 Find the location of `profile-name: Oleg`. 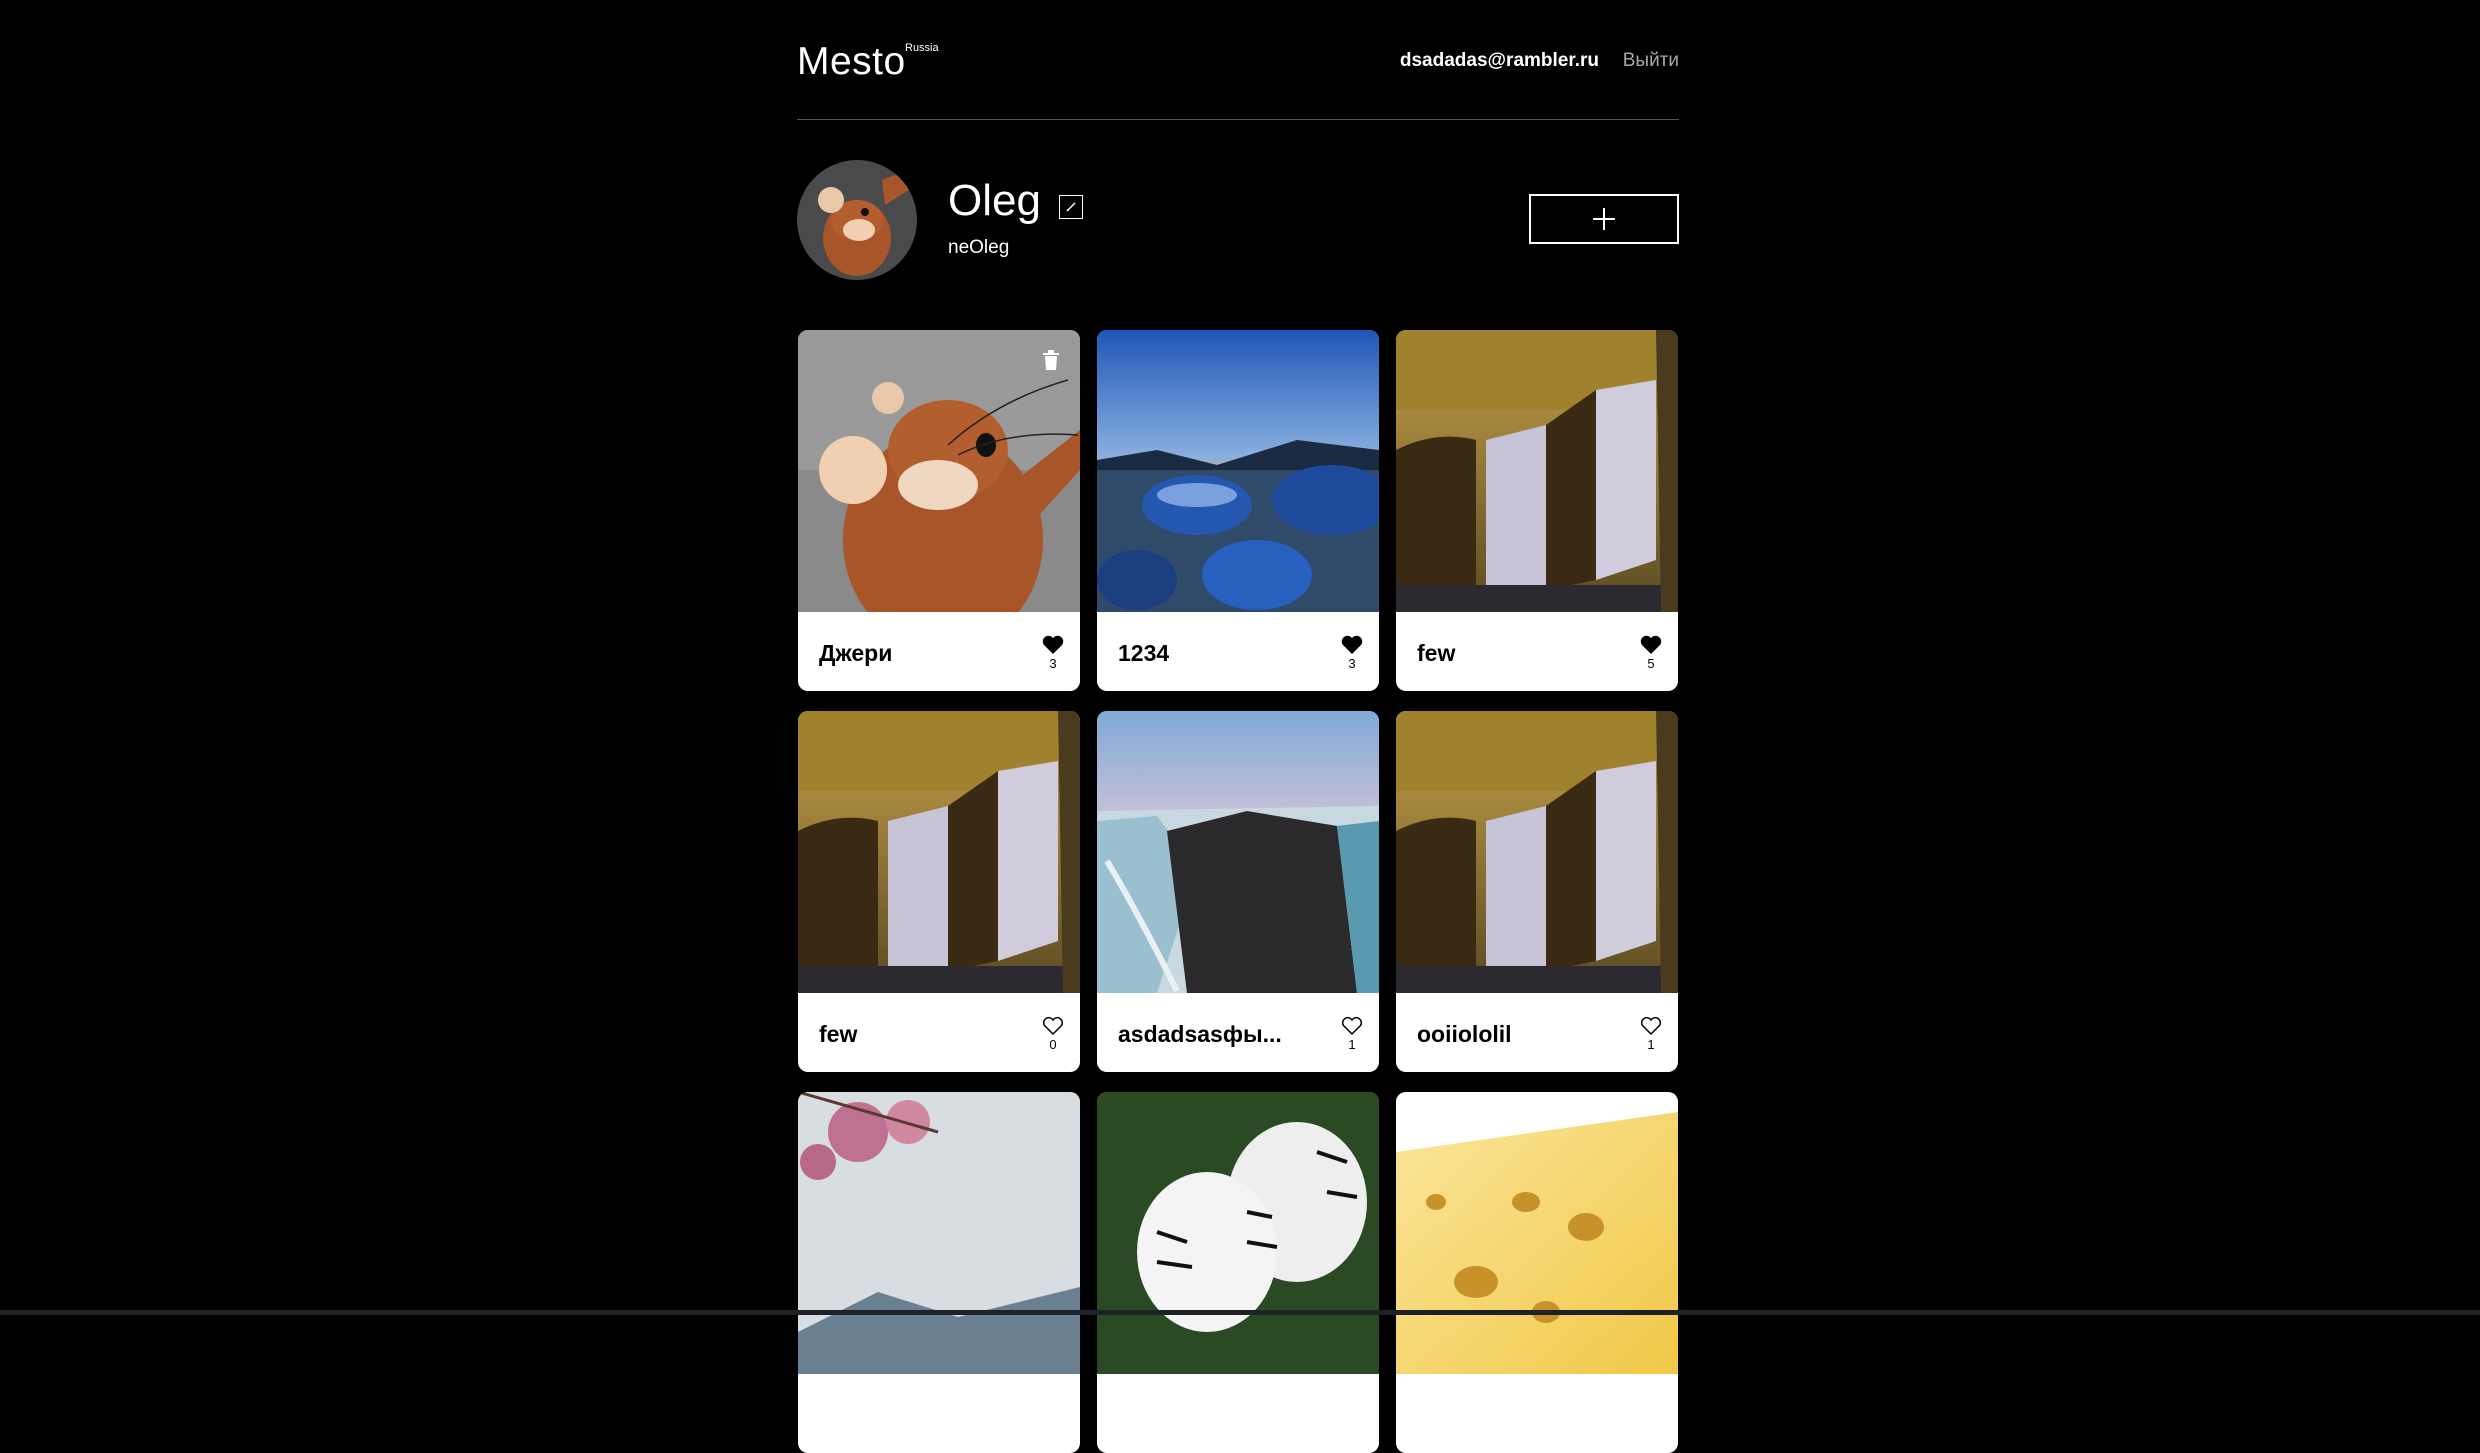

profile-name: Oleg is located at coordinates (994, 200).